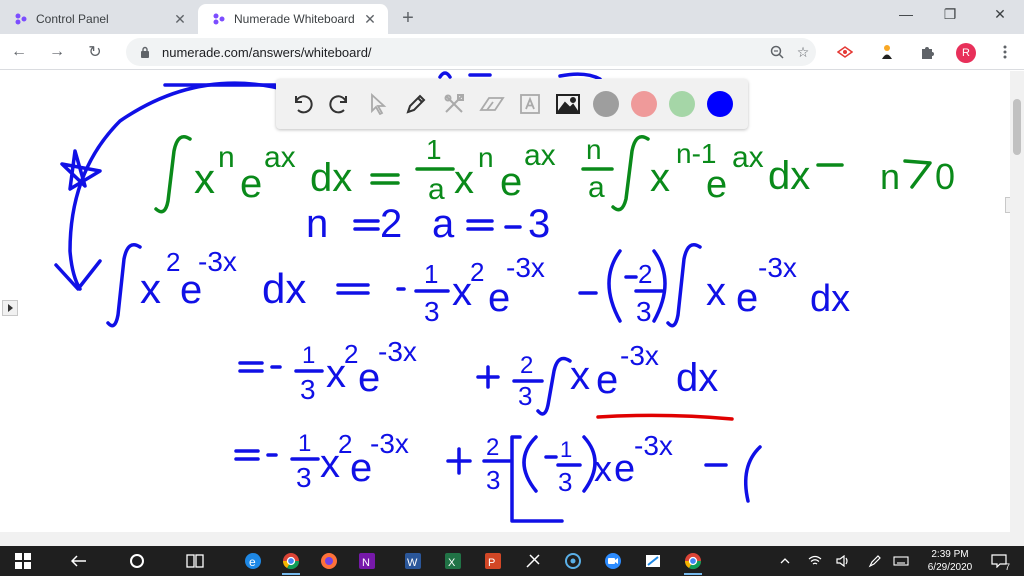 The width and height of the screenshot is (1024, 576). What do you see at coordinates (815, 561) in the screenshot?
I see `wifi-icon` at bounding box center [815, 561].